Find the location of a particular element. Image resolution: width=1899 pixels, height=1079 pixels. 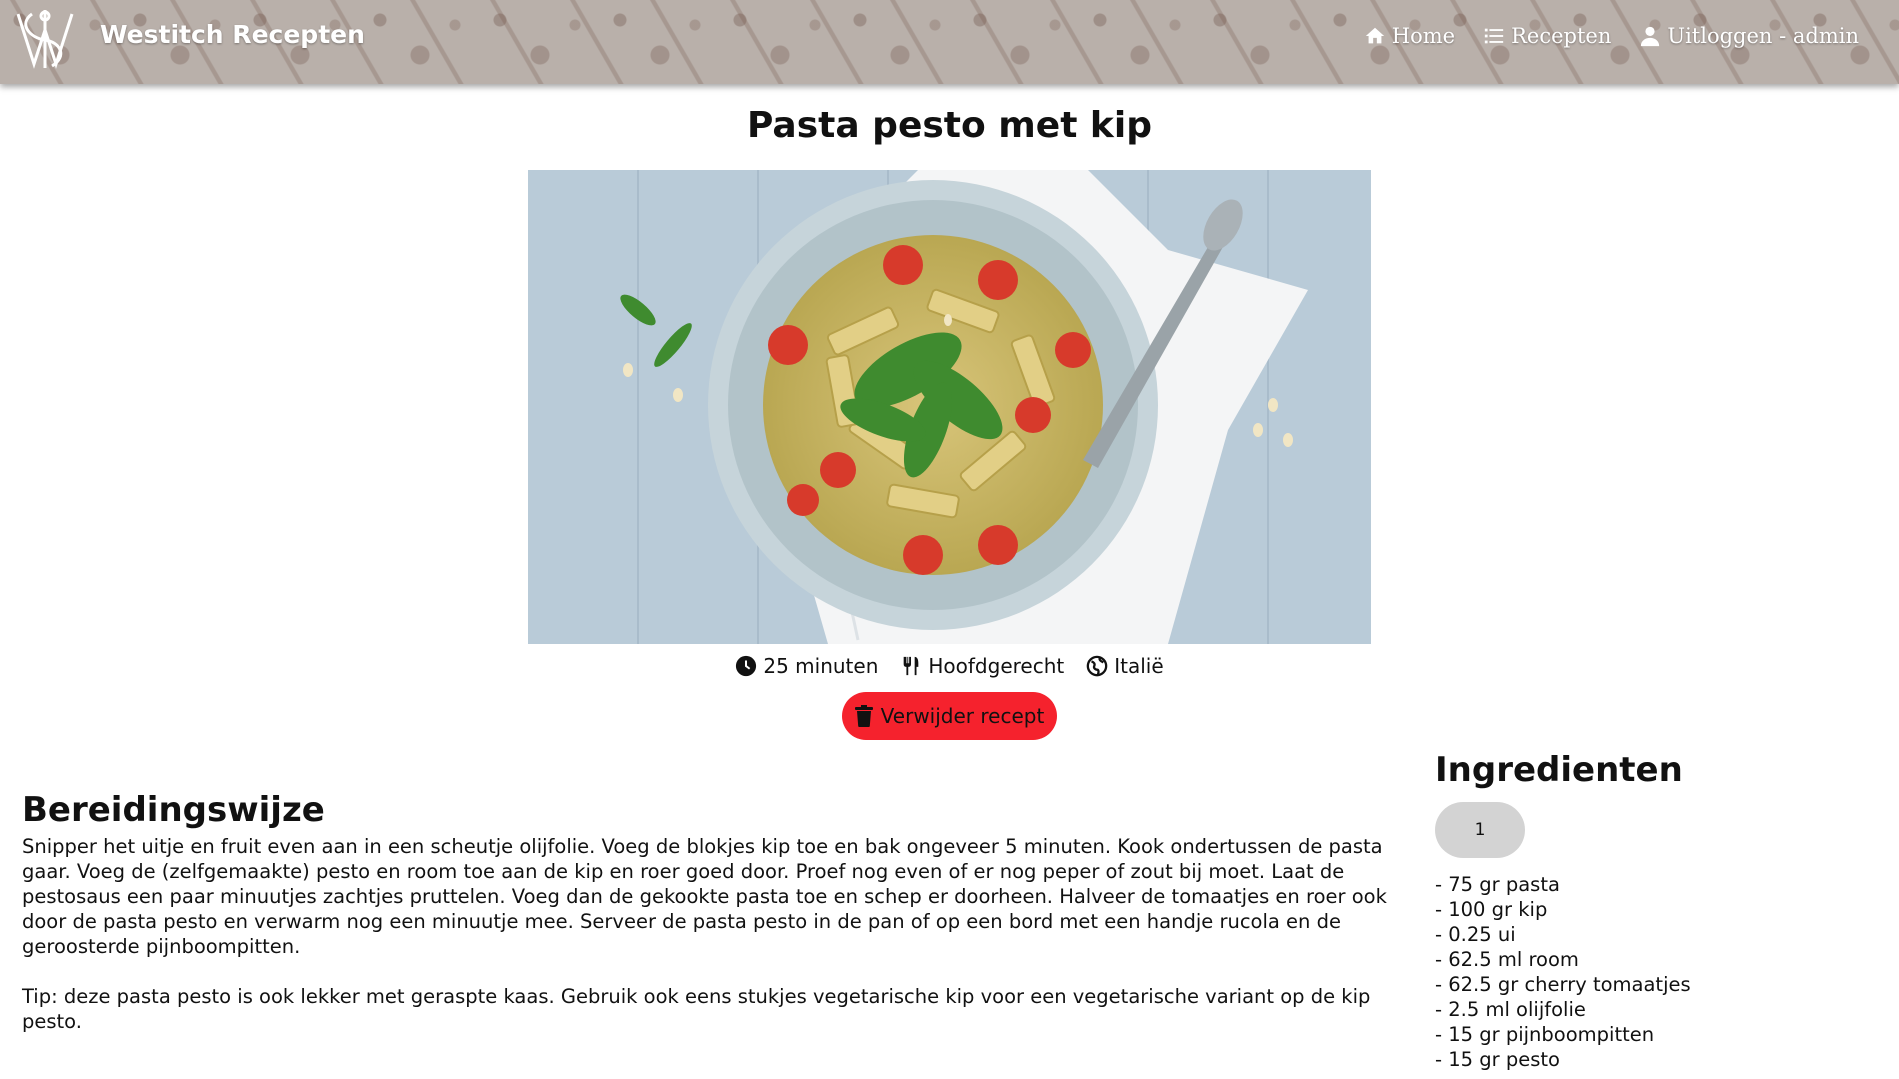

clock-icon is located at coordinates (746, 666).